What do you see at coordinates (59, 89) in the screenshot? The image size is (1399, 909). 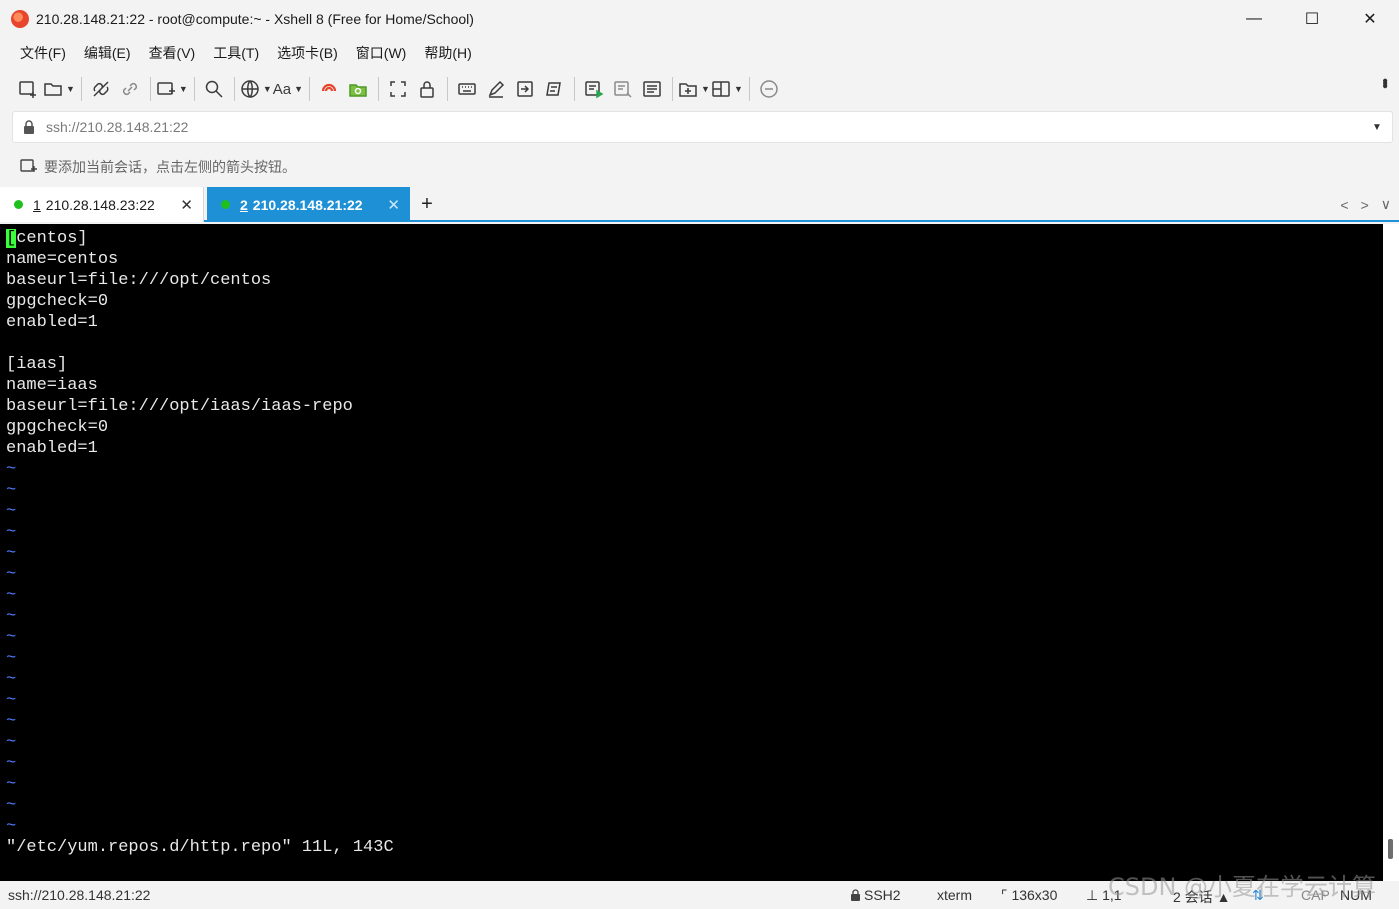 I see `open-folder-icon: ▼` at bounding box center [59, 89].